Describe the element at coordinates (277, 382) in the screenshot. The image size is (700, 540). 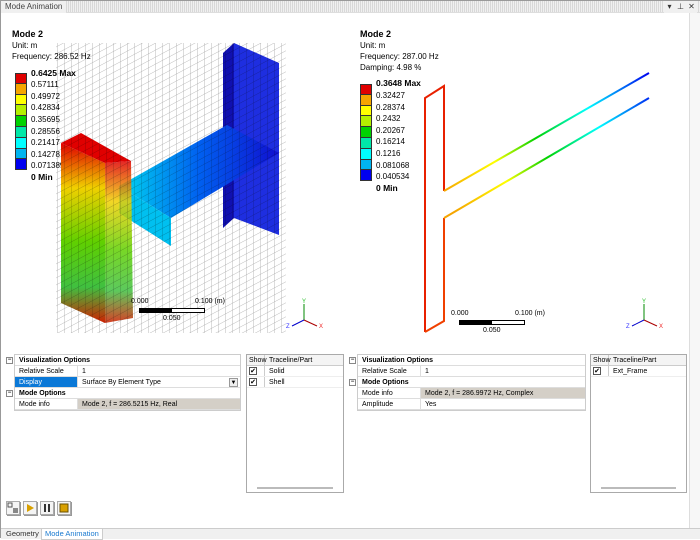
I see `part-name: Shell` at that location.